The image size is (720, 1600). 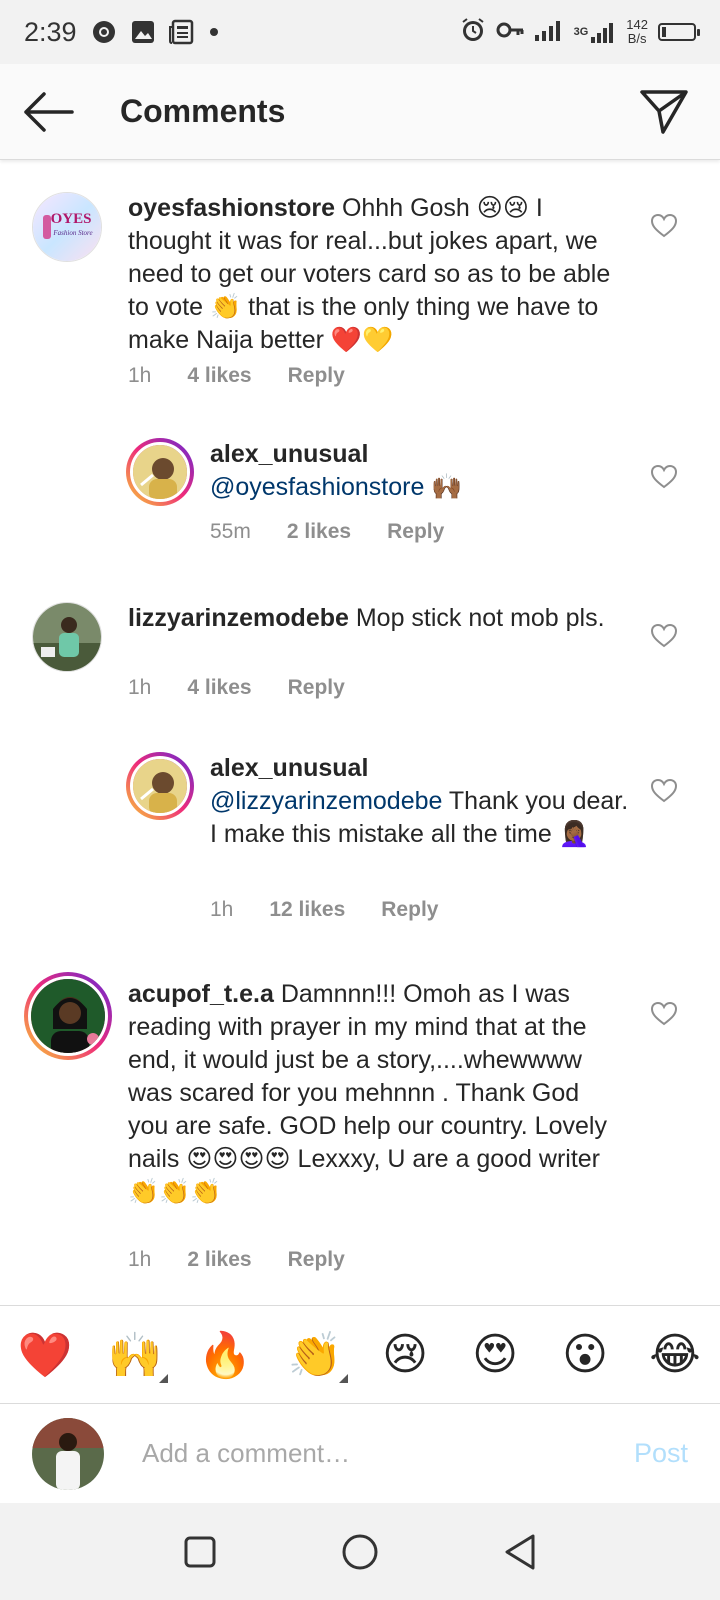 I want to click on emoji-cry: 😢, so click(x=405, y=1354).